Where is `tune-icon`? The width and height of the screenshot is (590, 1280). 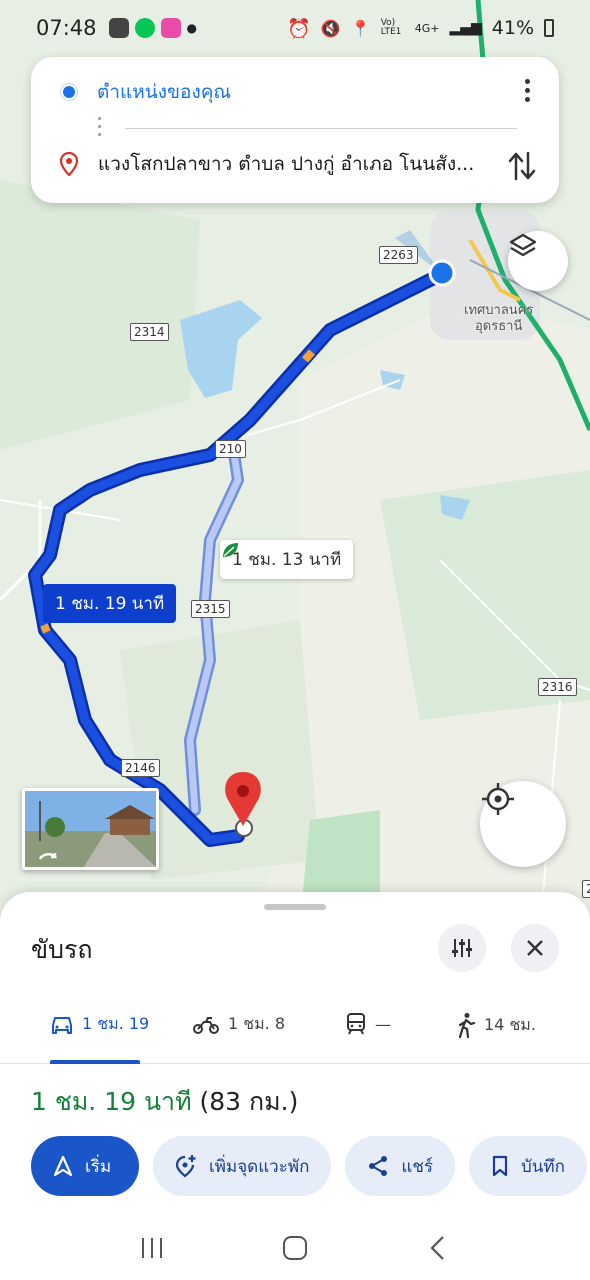
tune-icon is located at coordinates (462, 948).